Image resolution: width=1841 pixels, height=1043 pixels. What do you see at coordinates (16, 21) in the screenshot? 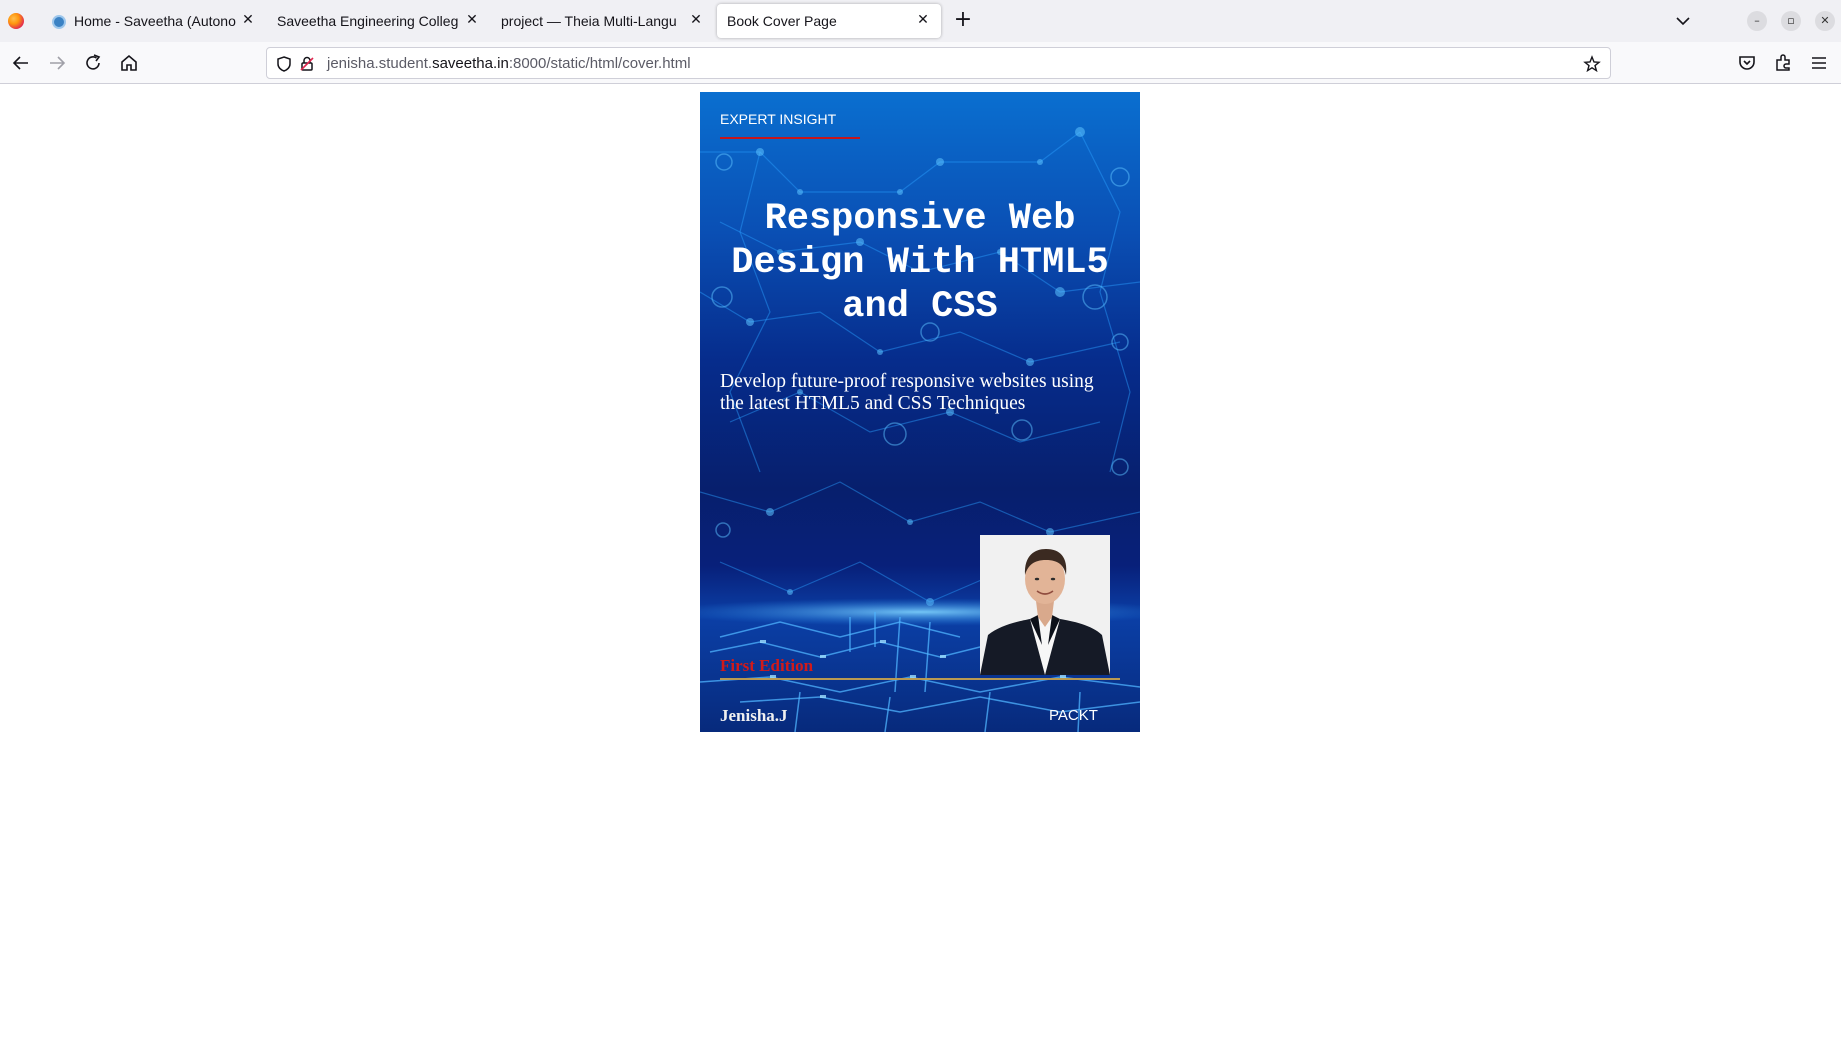
I see `firefox-icon` at bounding box center [16, 21].